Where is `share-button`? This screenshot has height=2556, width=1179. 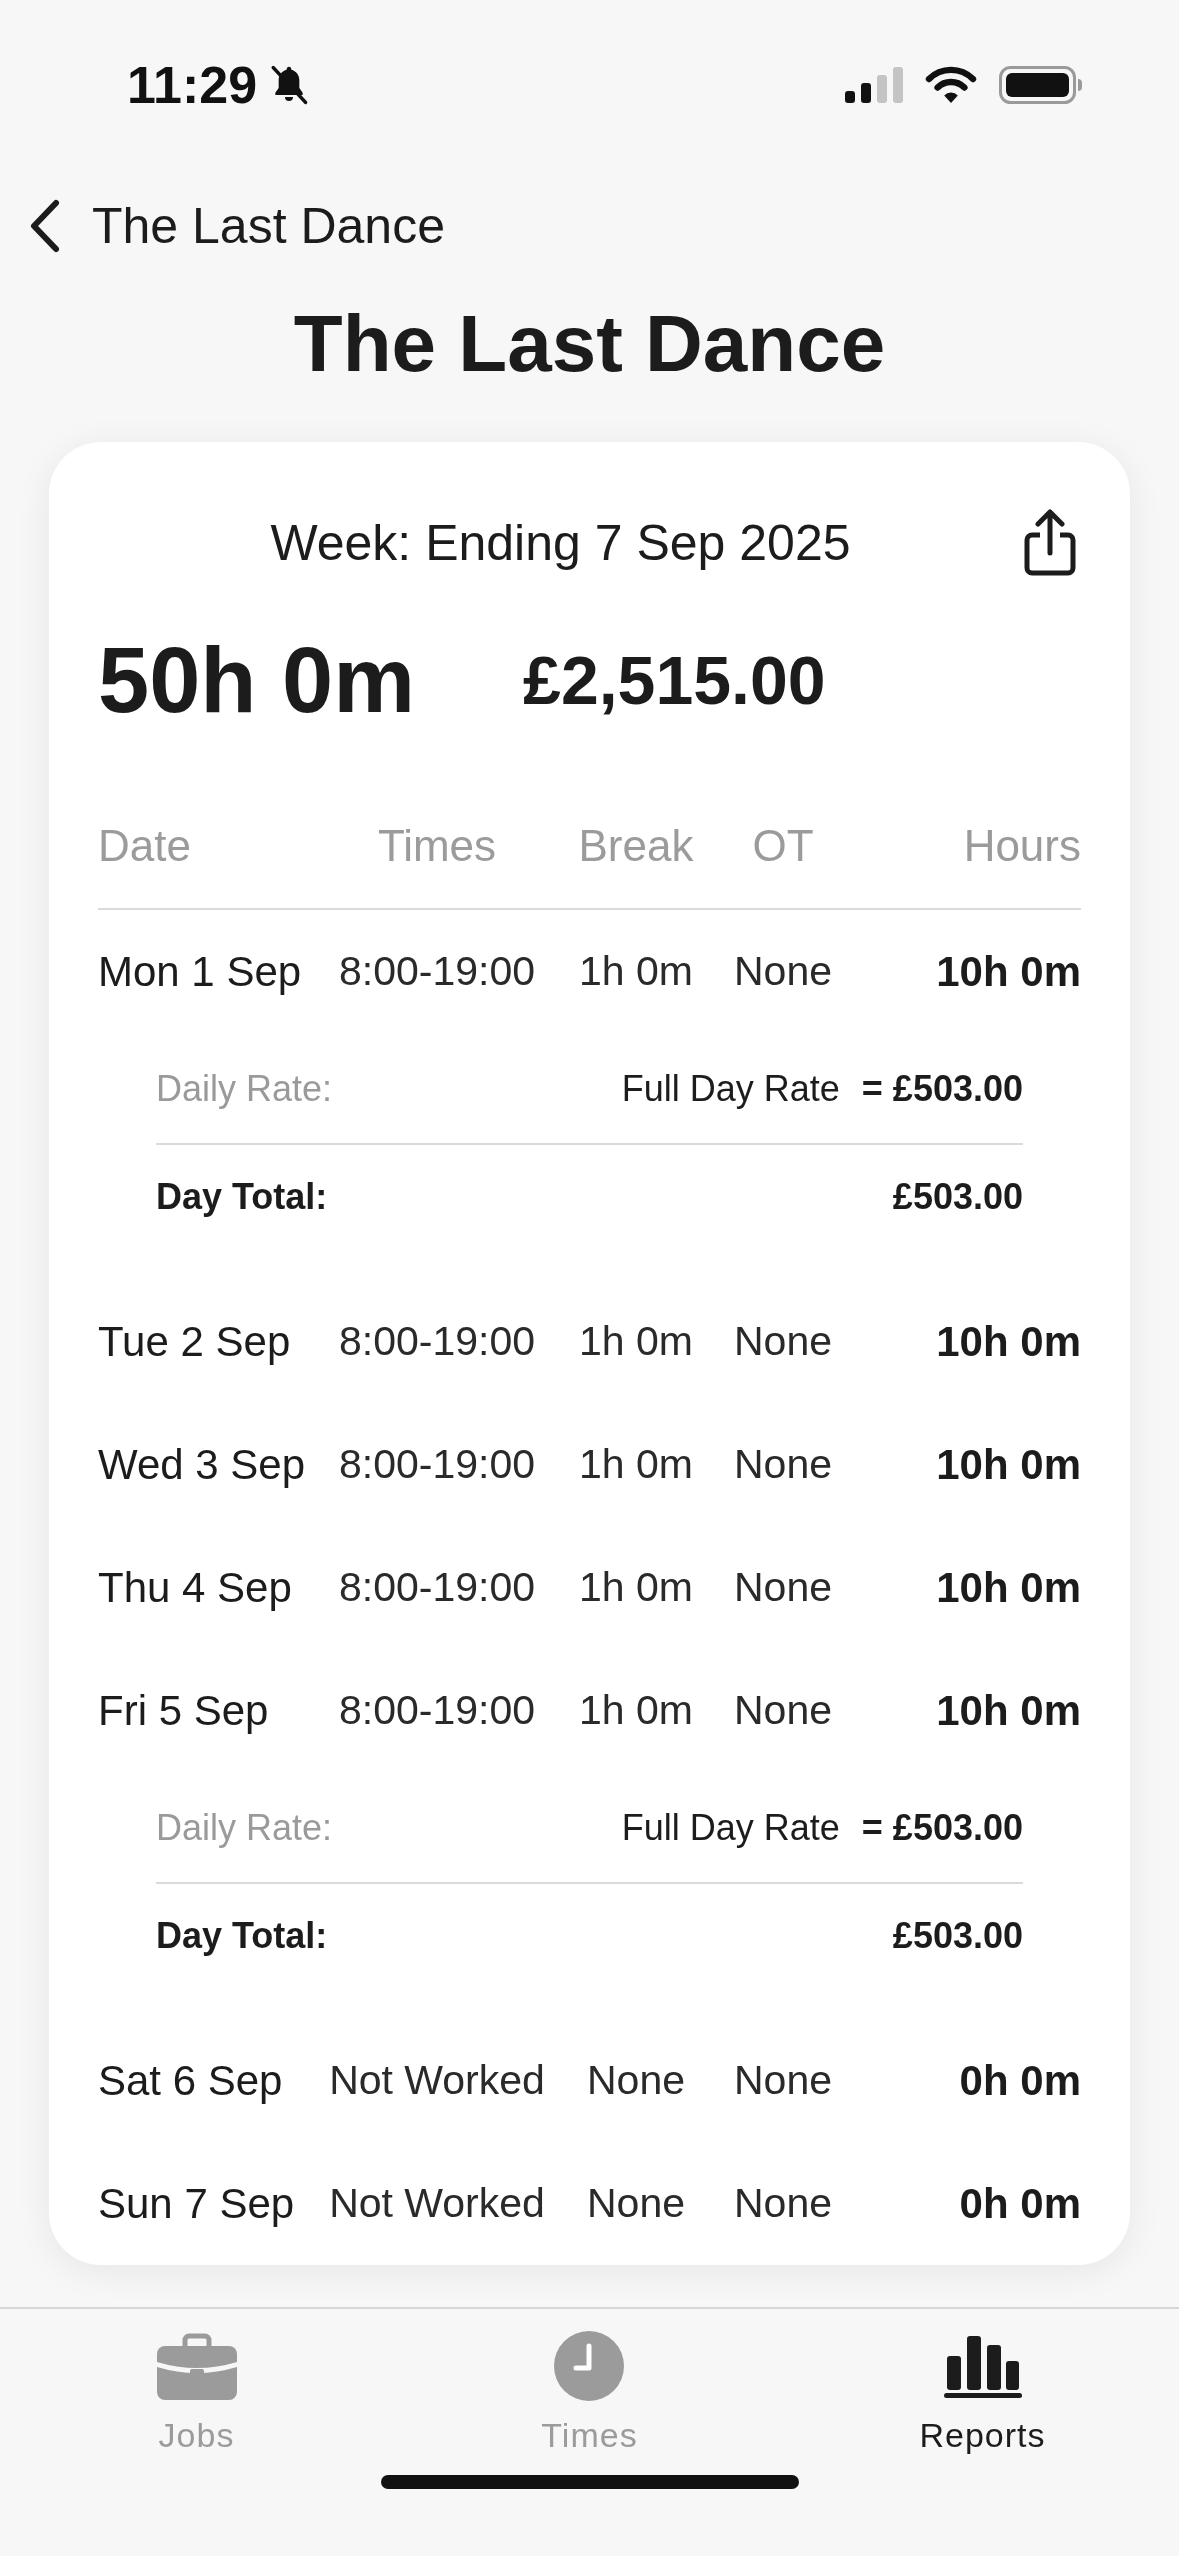
share-button is located at coordinates (1050, 543).